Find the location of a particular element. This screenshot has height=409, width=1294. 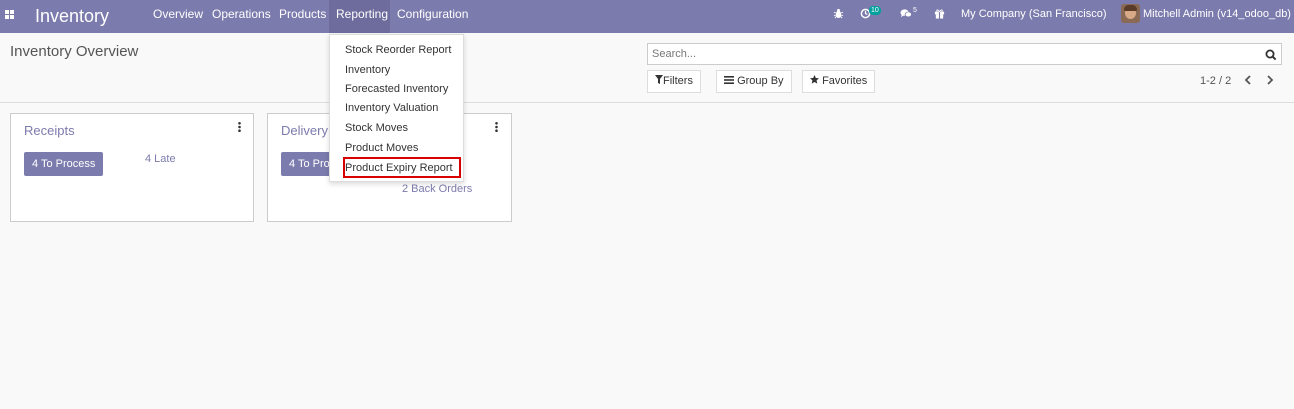

search-icon is located at coordinates (1271, 54).